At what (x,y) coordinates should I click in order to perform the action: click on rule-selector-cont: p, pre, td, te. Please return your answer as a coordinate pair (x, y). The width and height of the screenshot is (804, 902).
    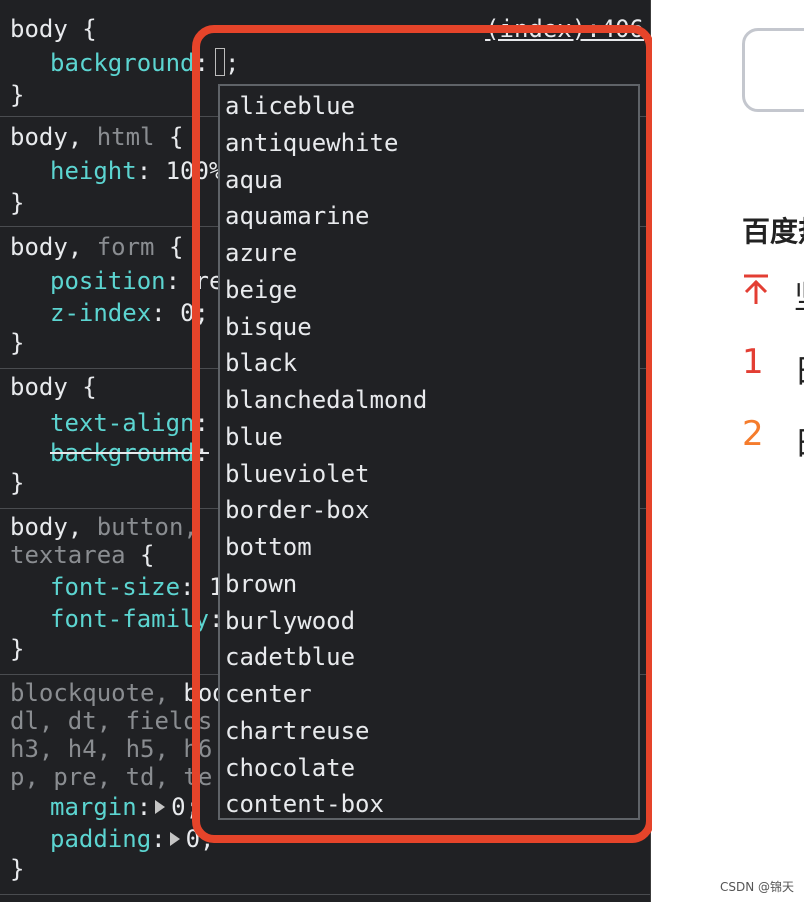
    Looking at the image, I should click on (111, 777).